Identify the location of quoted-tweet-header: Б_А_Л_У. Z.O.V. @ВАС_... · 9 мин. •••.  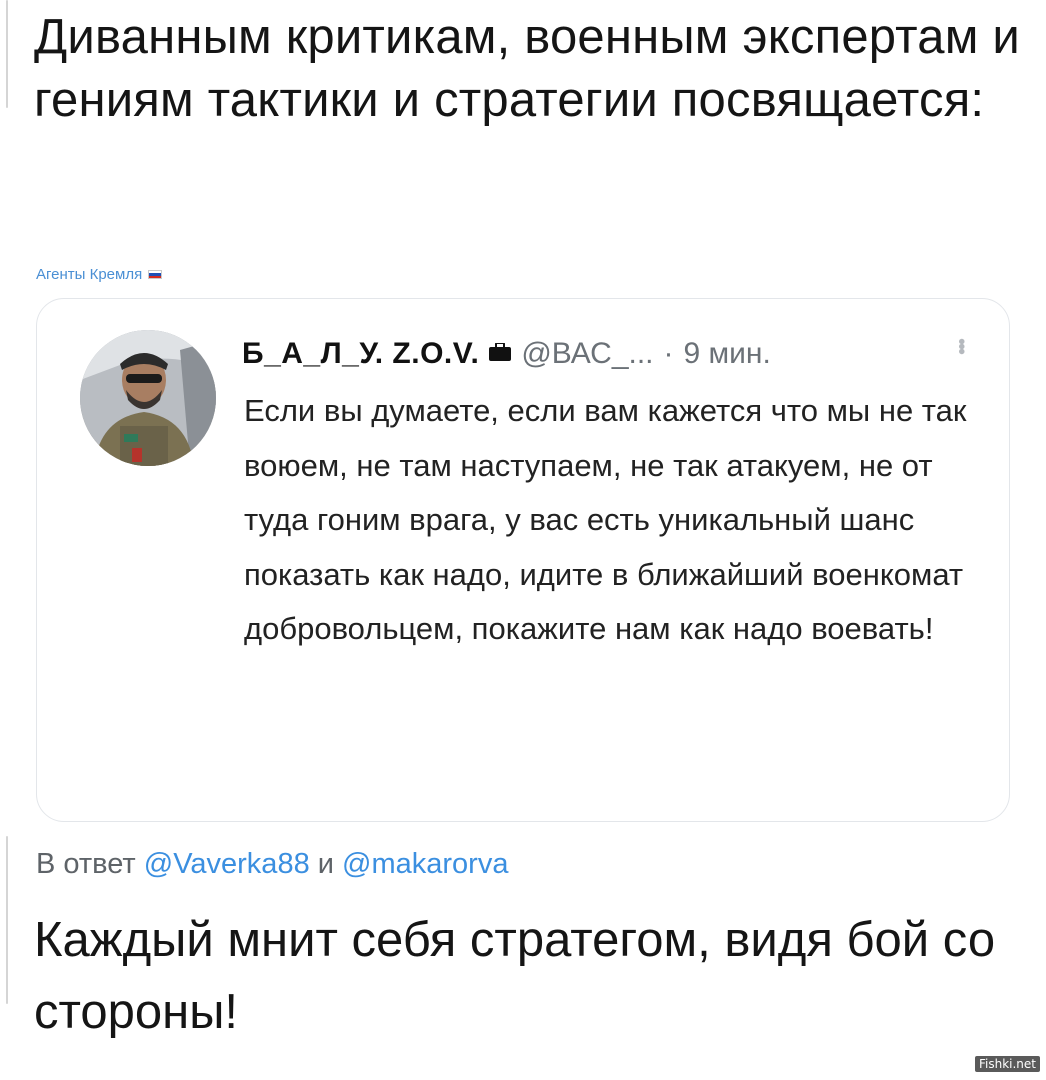
(607, 354).